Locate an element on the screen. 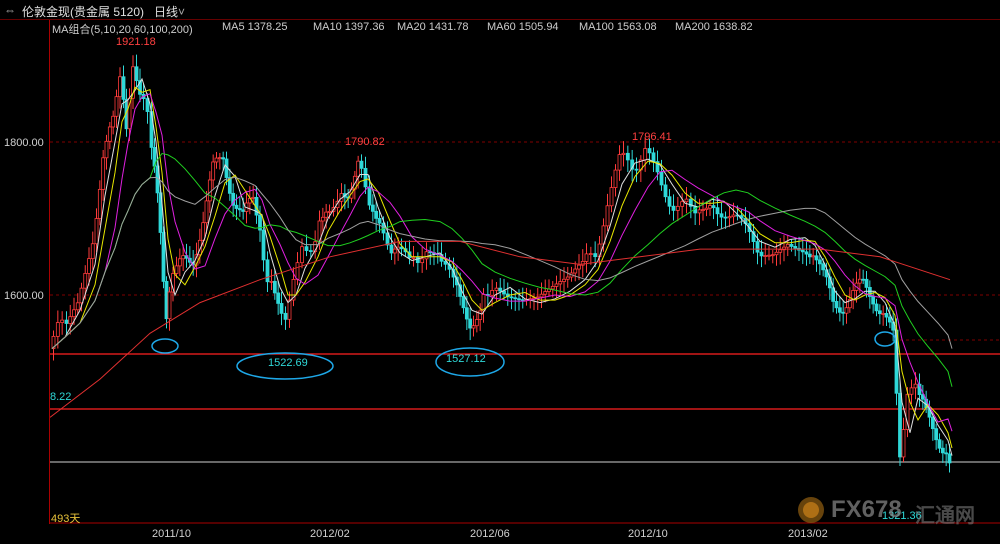 The width and height of the screenshot is (1000, 544). y-tick-1800: 1800.00 is located at coordinates (24, 143).